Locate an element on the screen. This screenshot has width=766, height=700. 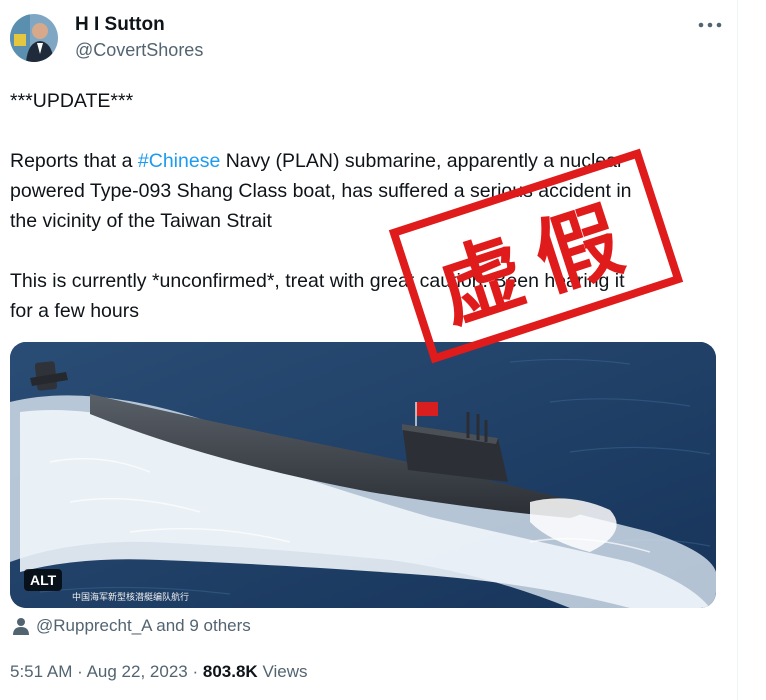
tweet-text-segment: Reports that a is located at coordinates (74, 161).